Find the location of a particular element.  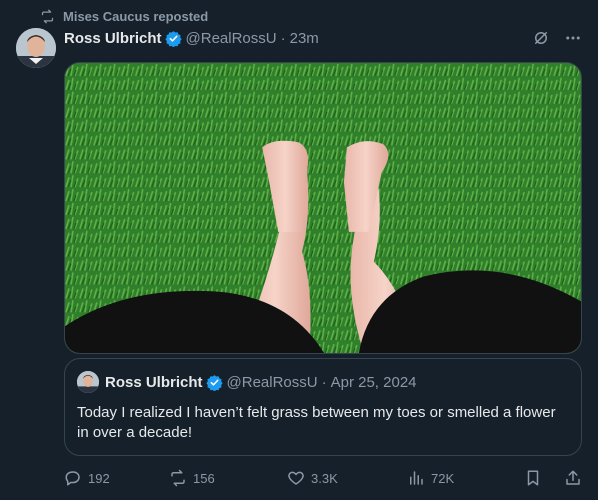

heart-icon is located at coordinates (296, 478).